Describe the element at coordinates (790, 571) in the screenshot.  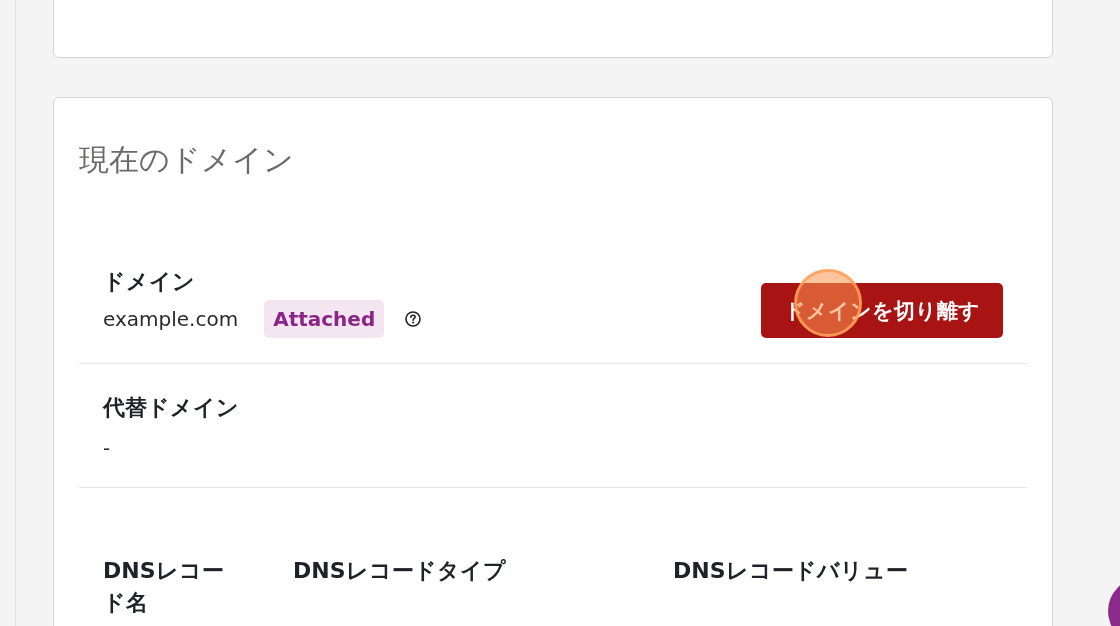
I see `column-header: DNSレコードバリュー` at that location.